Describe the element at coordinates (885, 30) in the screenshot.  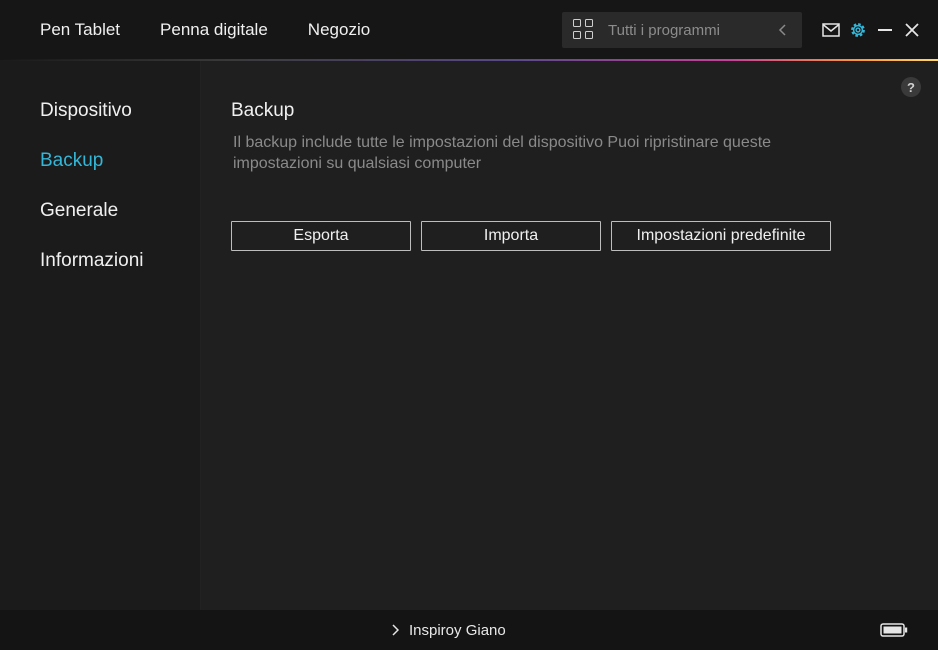
I see `minimize-icon` at that location.